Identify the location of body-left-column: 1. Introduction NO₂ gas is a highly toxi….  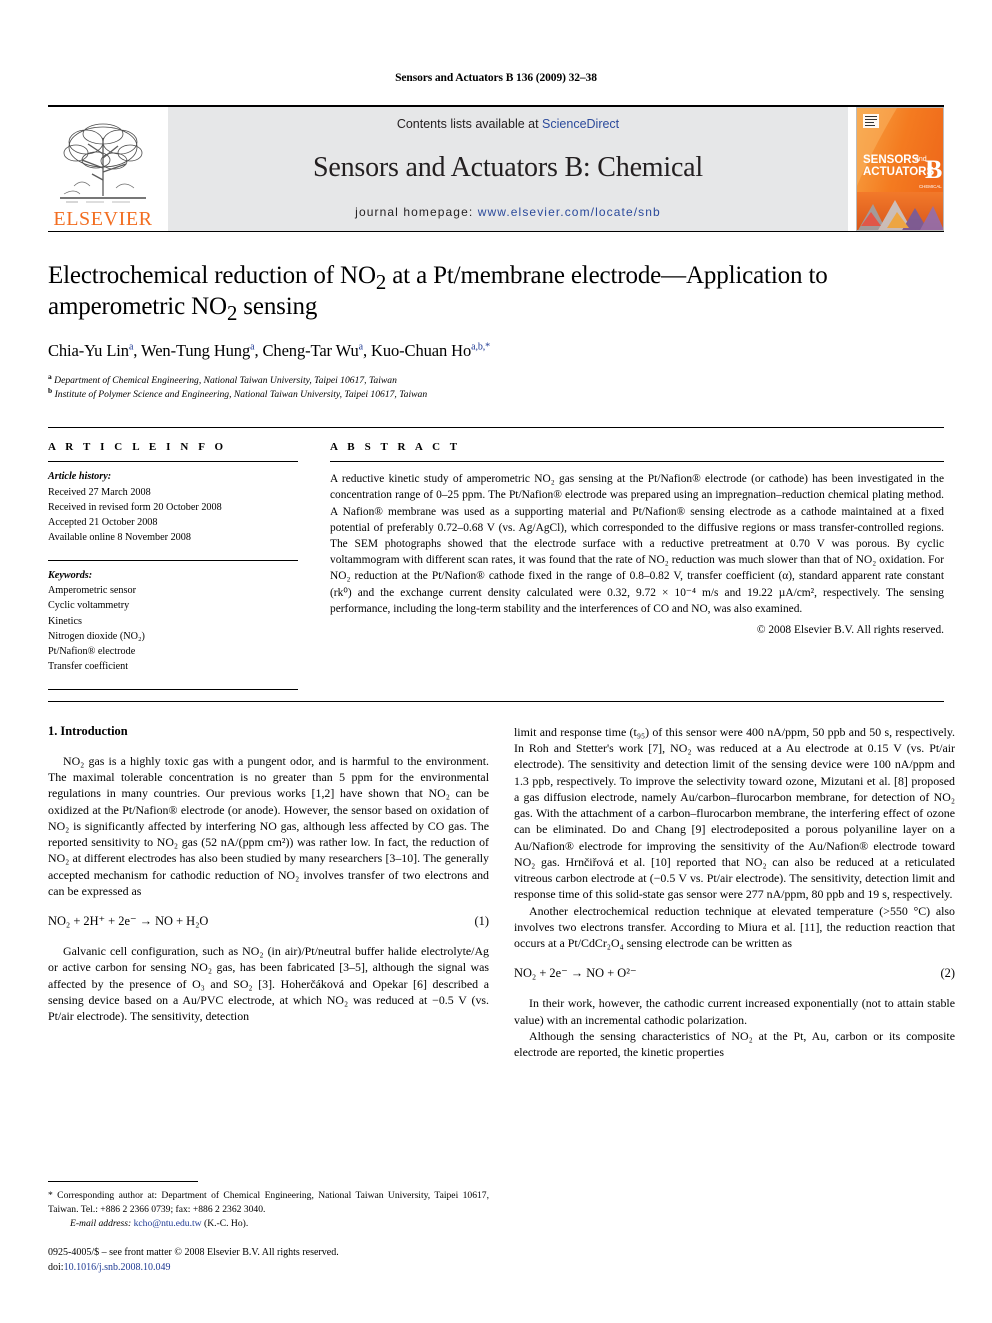
(268, 892).